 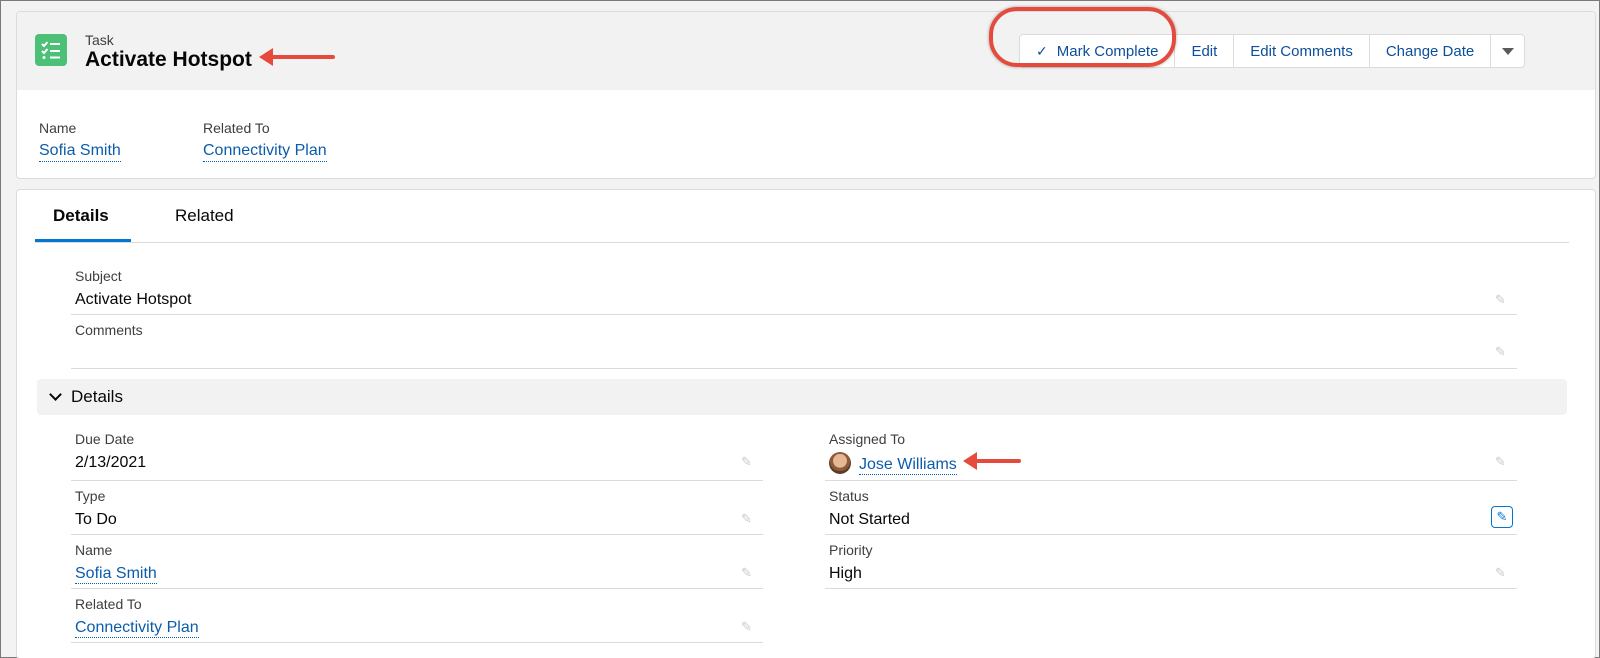 I want to click on mark-complete-label: Mark Complete, so click(x=1107, y=51).